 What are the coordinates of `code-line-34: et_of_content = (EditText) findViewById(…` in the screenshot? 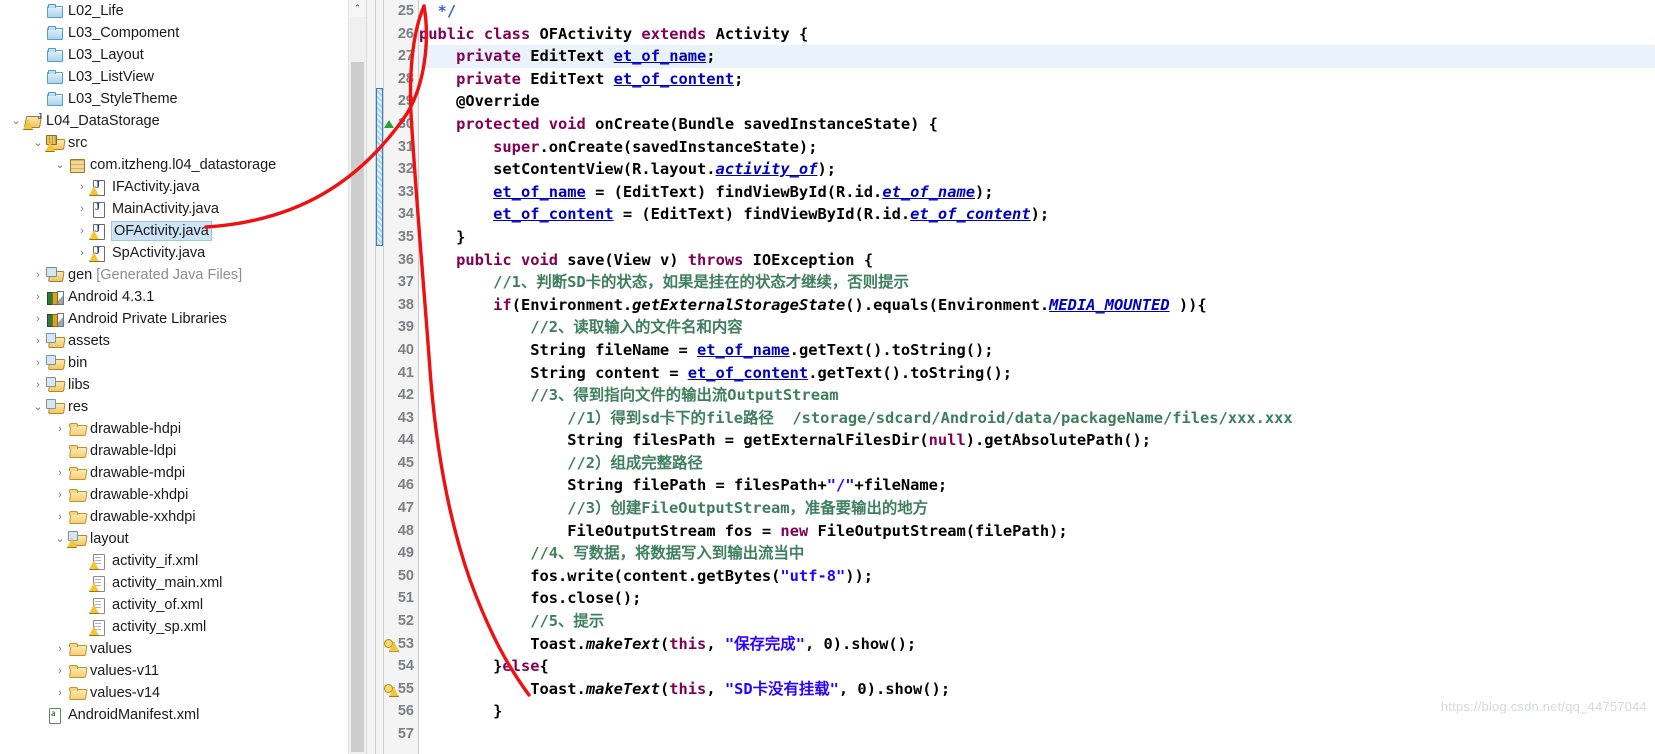 It's located at (1037, 214).